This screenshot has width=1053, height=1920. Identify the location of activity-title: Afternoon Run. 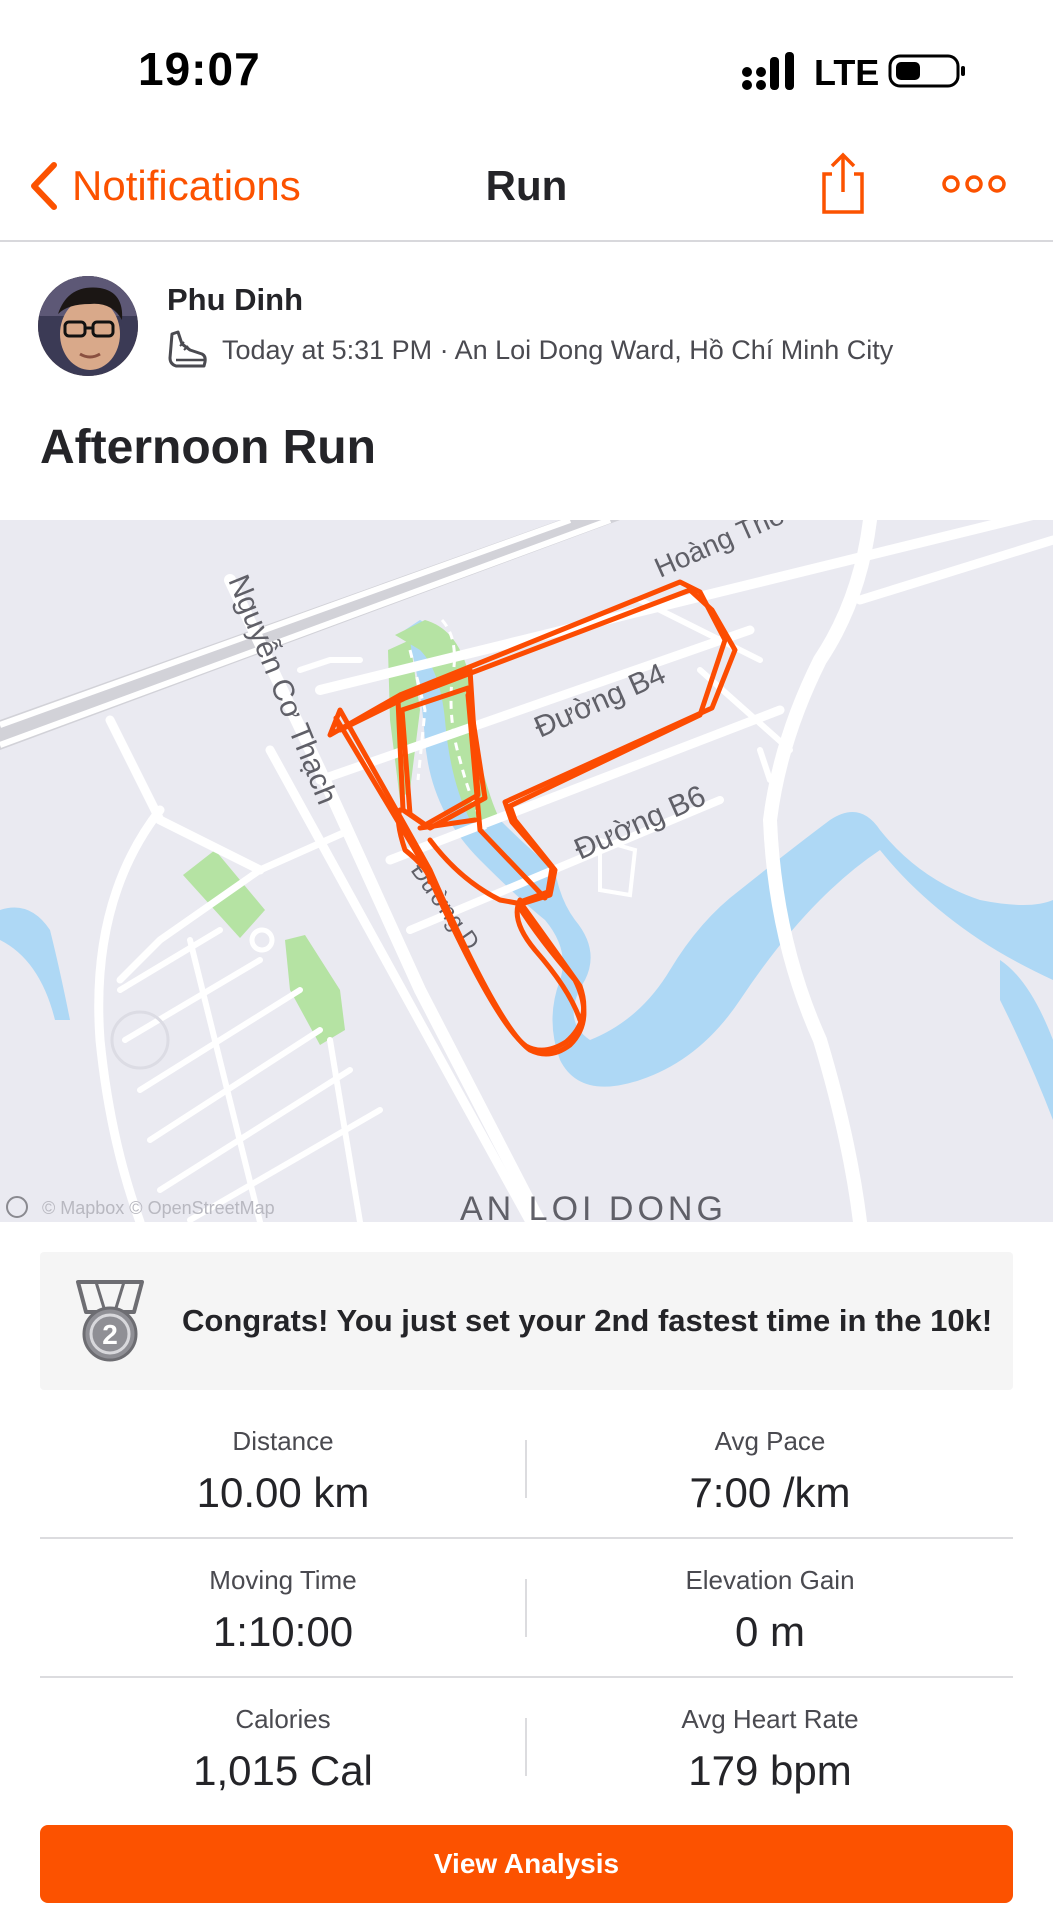
(208, 447).